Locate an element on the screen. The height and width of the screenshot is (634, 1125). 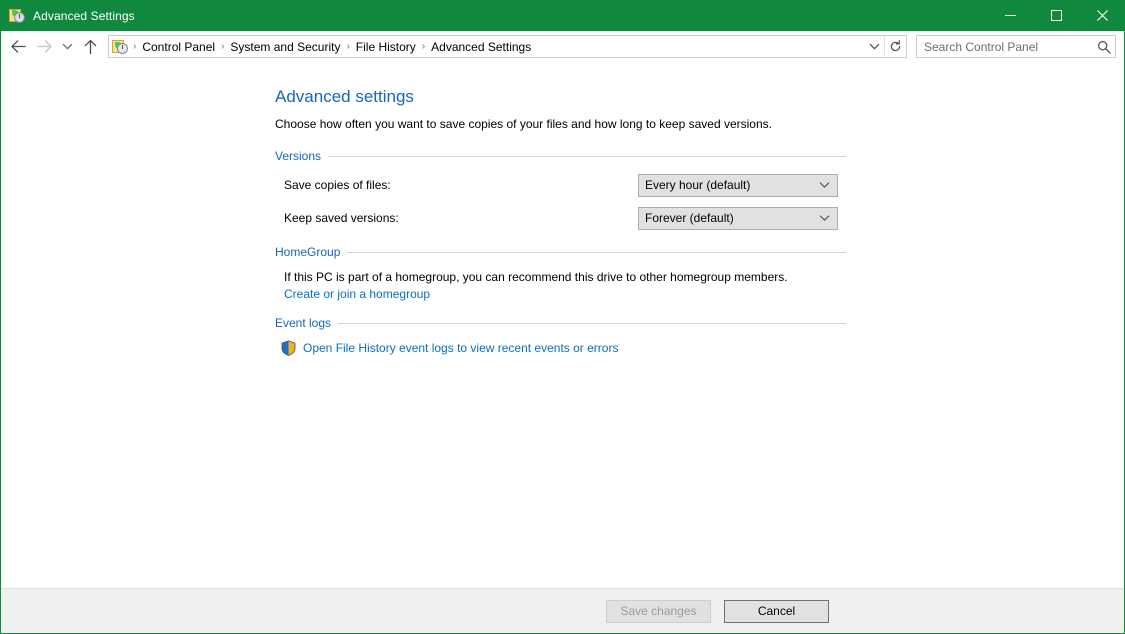
save-changes-button: Save changes is located at coordinates (658, 611).